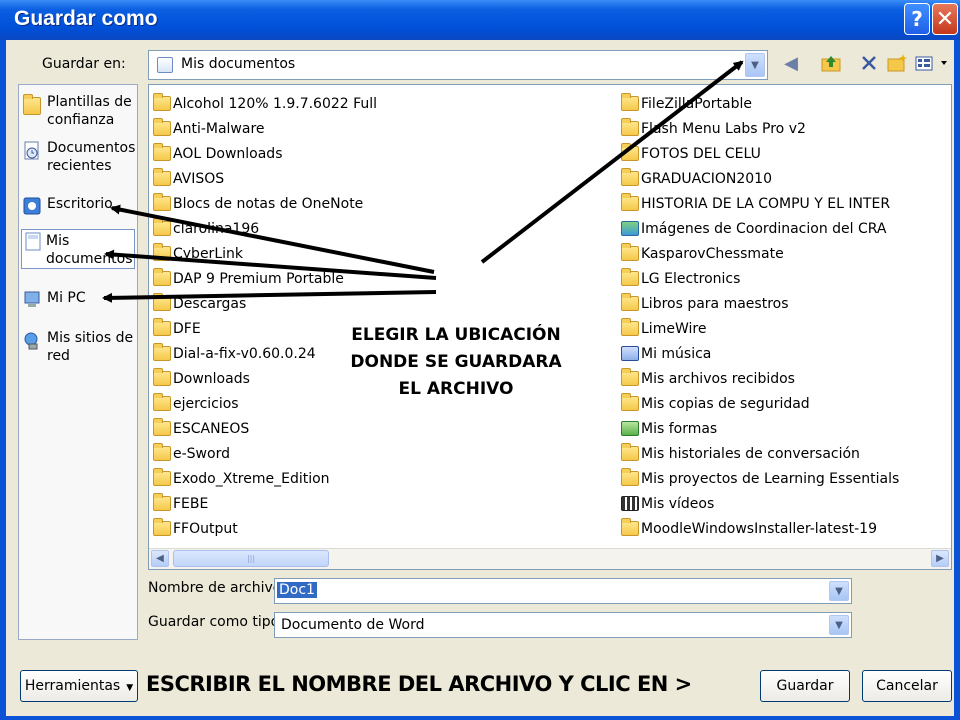 The image size is (960, 720). I want to click on arrow-to-save-in-dropdown, so click(612, 162).